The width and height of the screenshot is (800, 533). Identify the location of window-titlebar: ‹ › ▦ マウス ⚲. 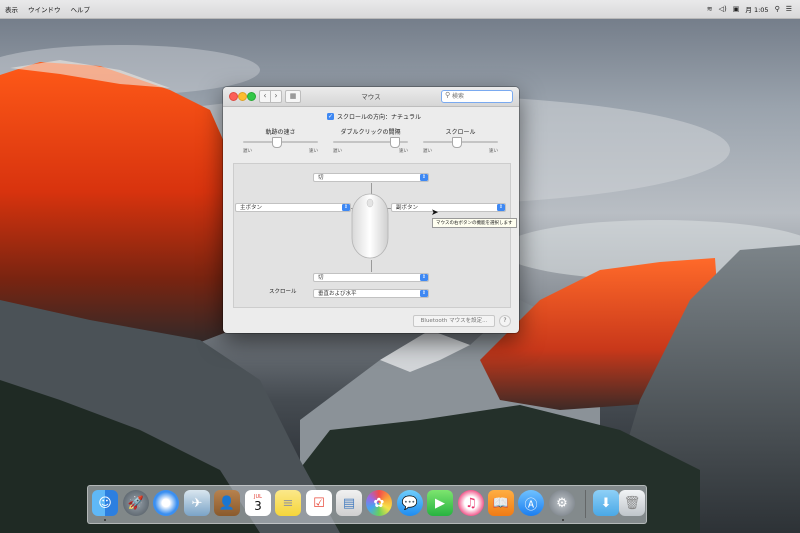
(371, 97).